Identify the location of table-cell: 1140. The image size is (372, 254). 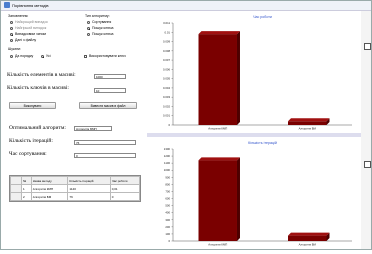
(89, 188).